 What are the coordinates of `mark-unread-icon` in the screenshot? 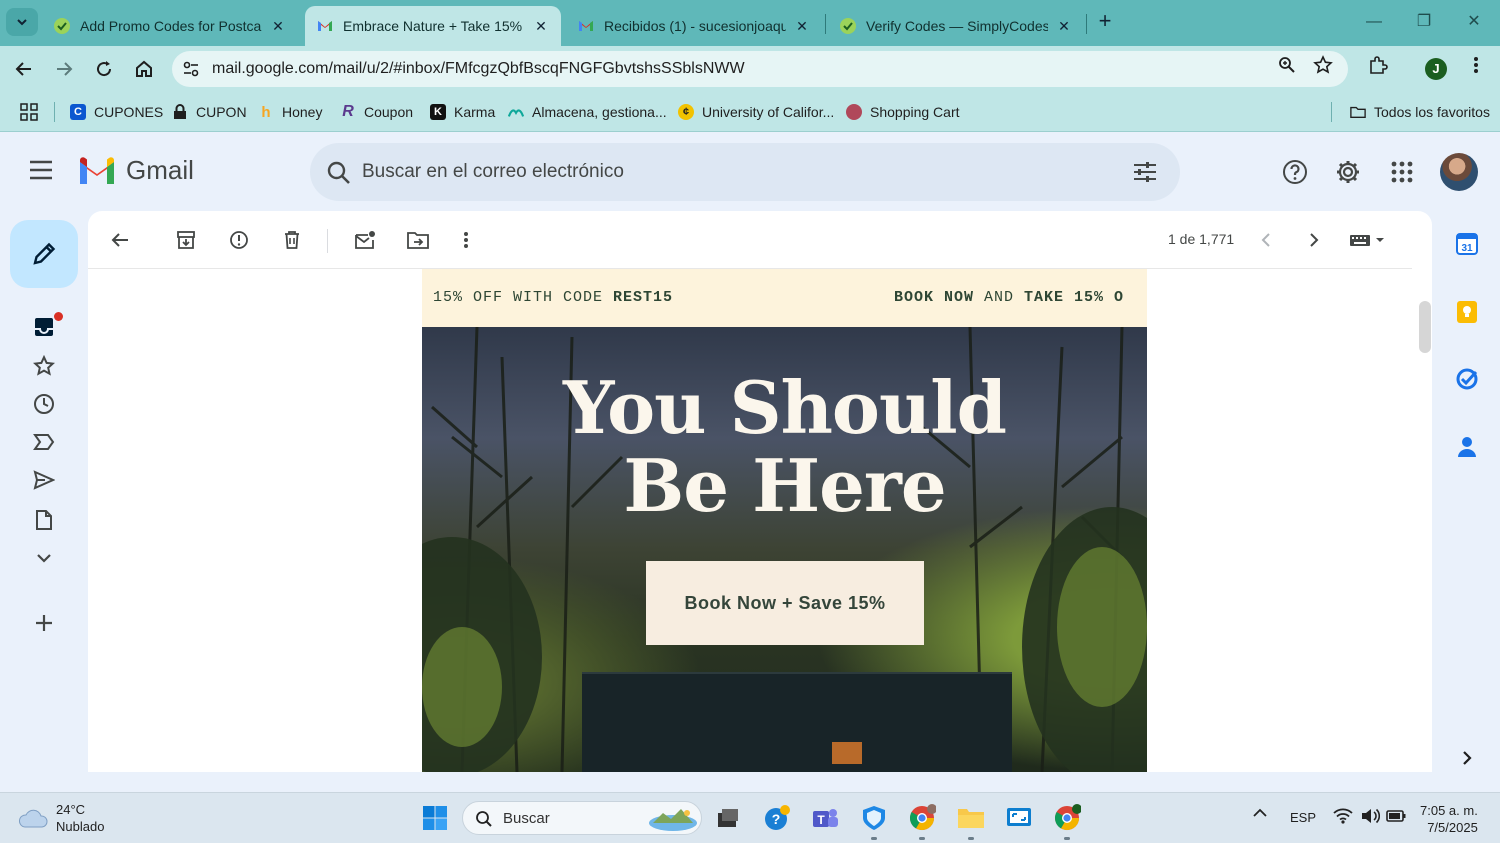 It's located at (365, 240).